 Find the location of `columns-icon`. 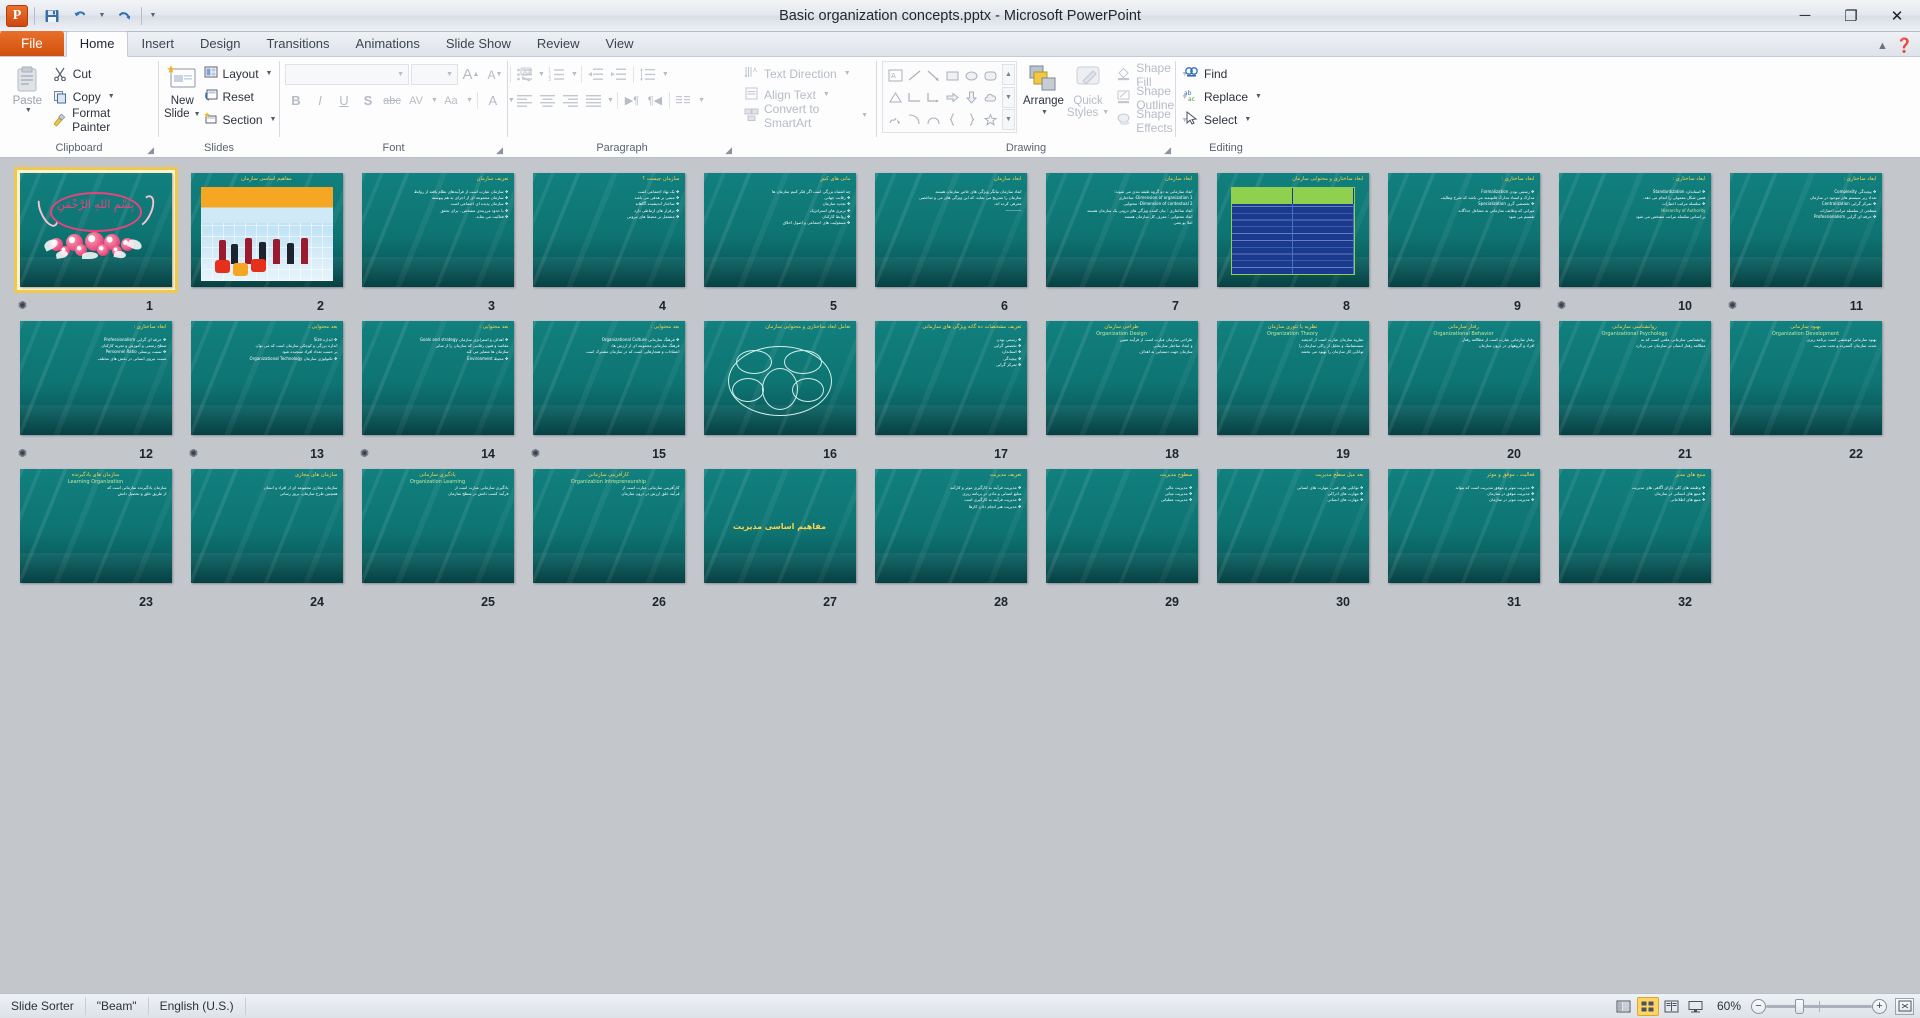

columns-icon is located at coordinates (684, 101).